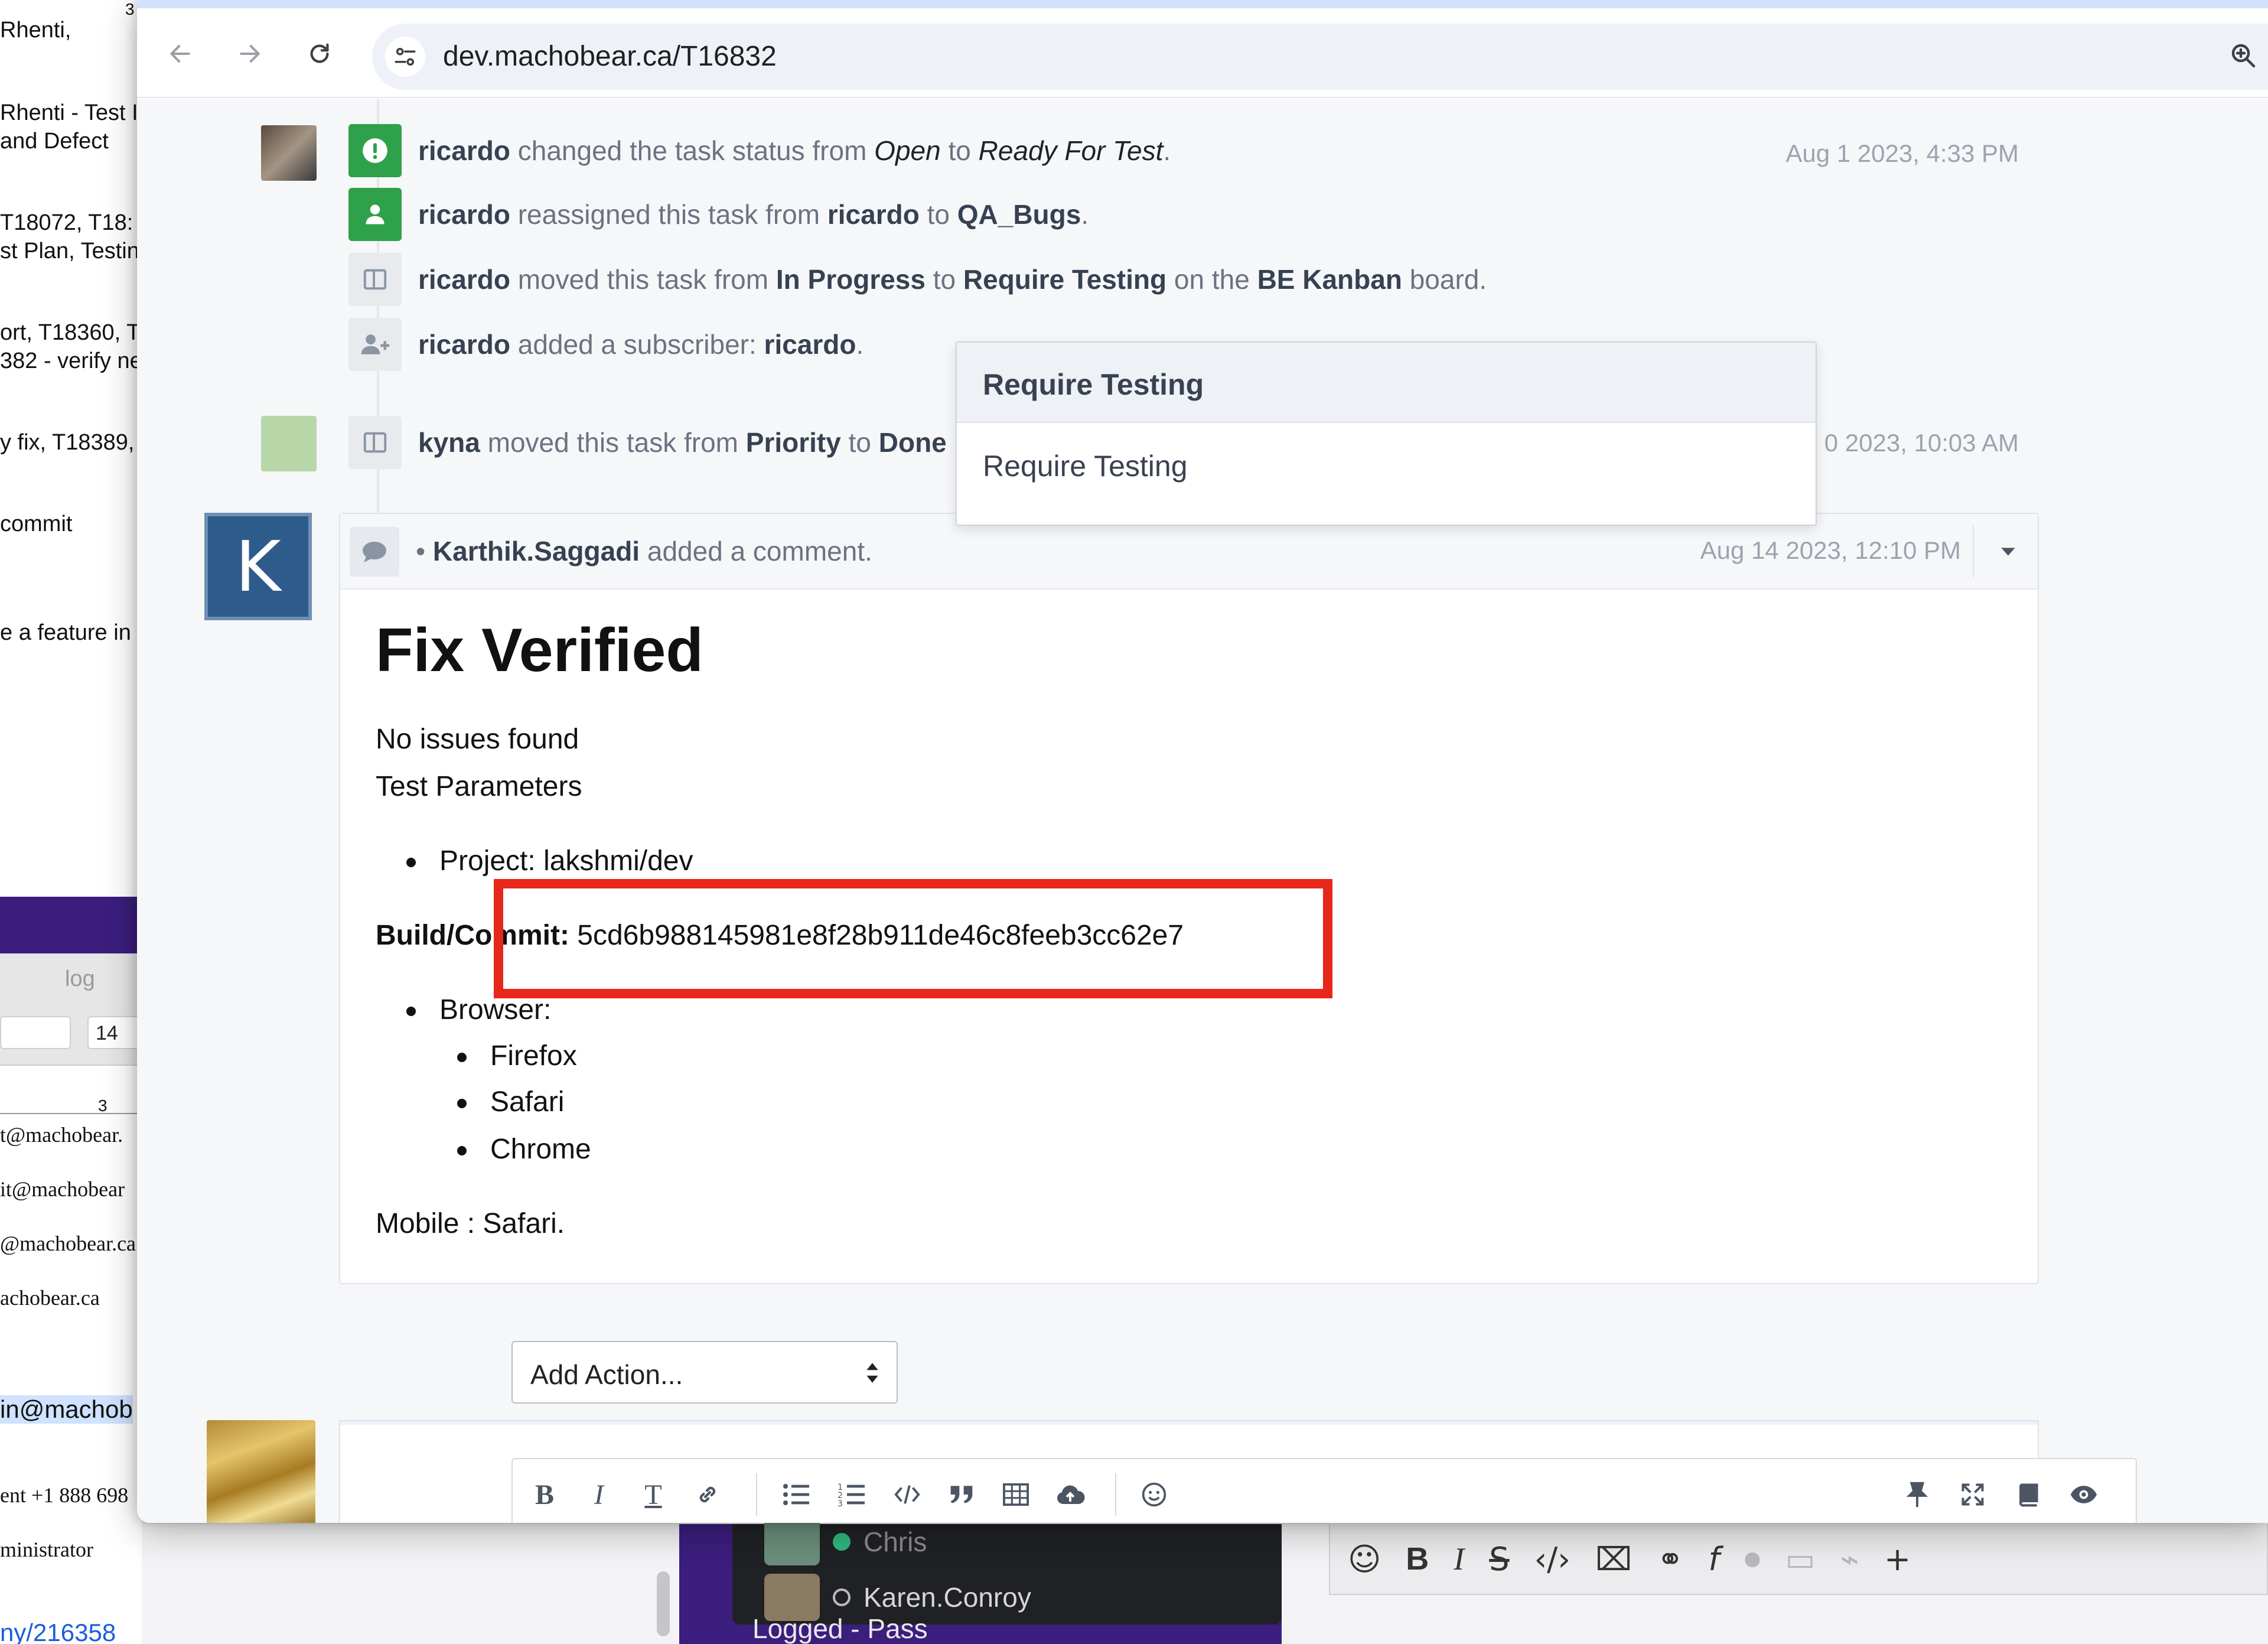 Image resolution: width=2268 pixels, height=1644 pixels. I want to click on upload-button, so click(1070, 1494).